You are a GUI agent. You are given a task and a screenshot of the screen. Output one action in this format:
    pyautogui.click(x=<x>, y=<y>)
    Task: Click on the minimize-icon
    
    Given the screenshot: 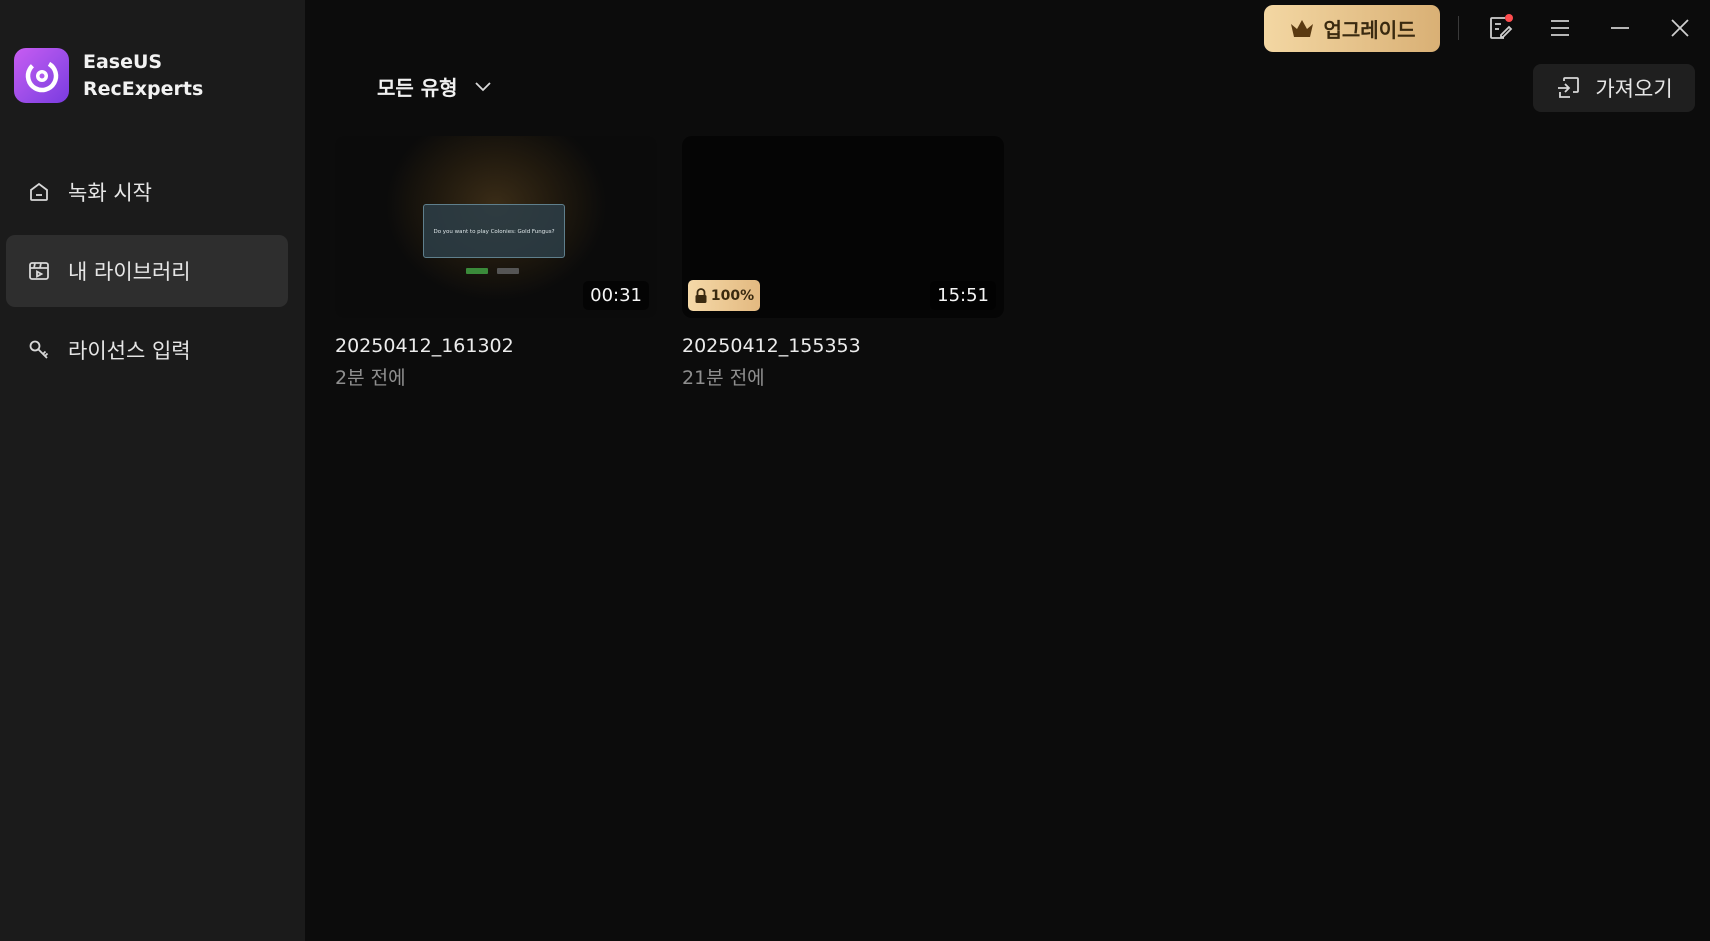 What is the action you would take?
    pyautogui.click(x=1620, y=28)
    